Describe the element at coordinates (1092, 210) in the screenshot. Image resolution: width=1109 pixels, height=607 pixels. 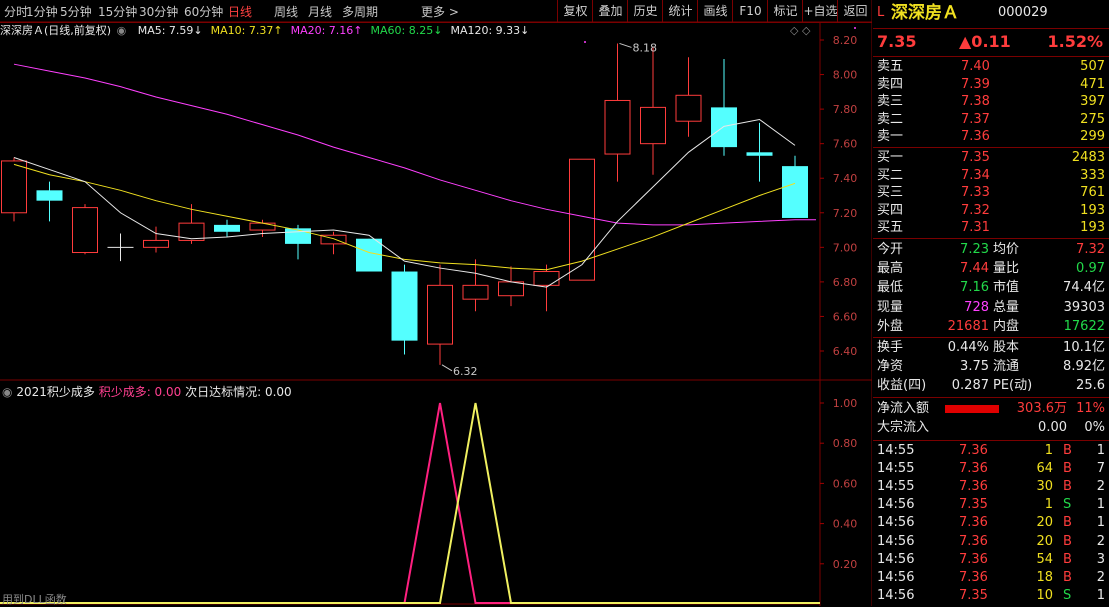
I see `buy-vol-3: 193` at that location.